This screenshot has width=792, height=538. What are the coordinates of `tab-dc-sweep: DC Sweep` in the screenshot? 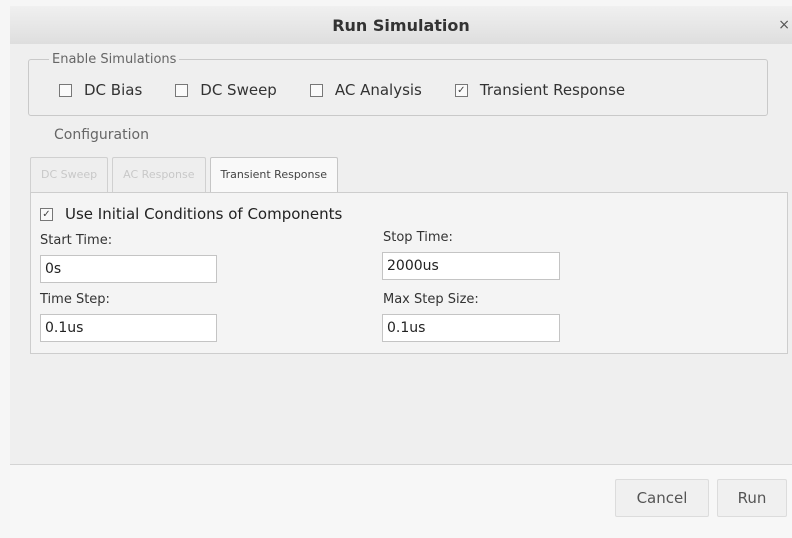 It's located at (69, 174).